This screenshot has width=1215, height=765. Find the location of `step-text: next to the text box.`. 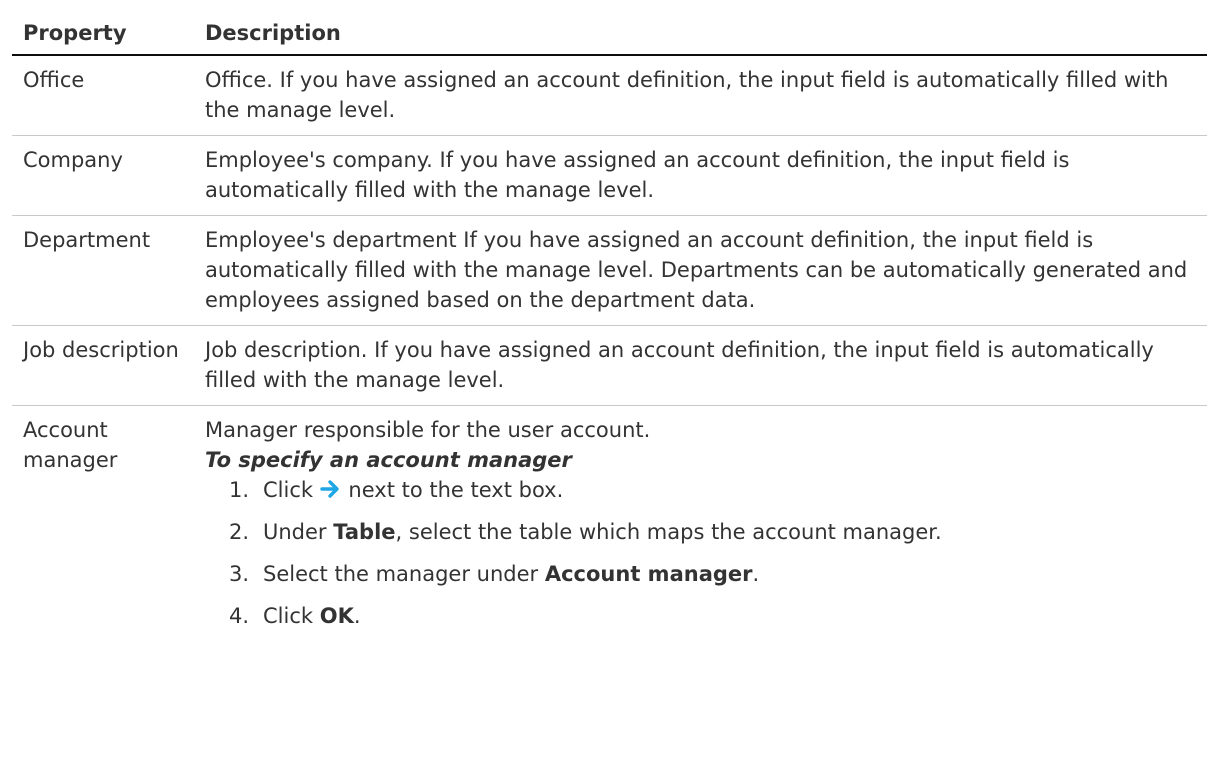

step-text: next to the text box. is located at coordinates (456, 490).